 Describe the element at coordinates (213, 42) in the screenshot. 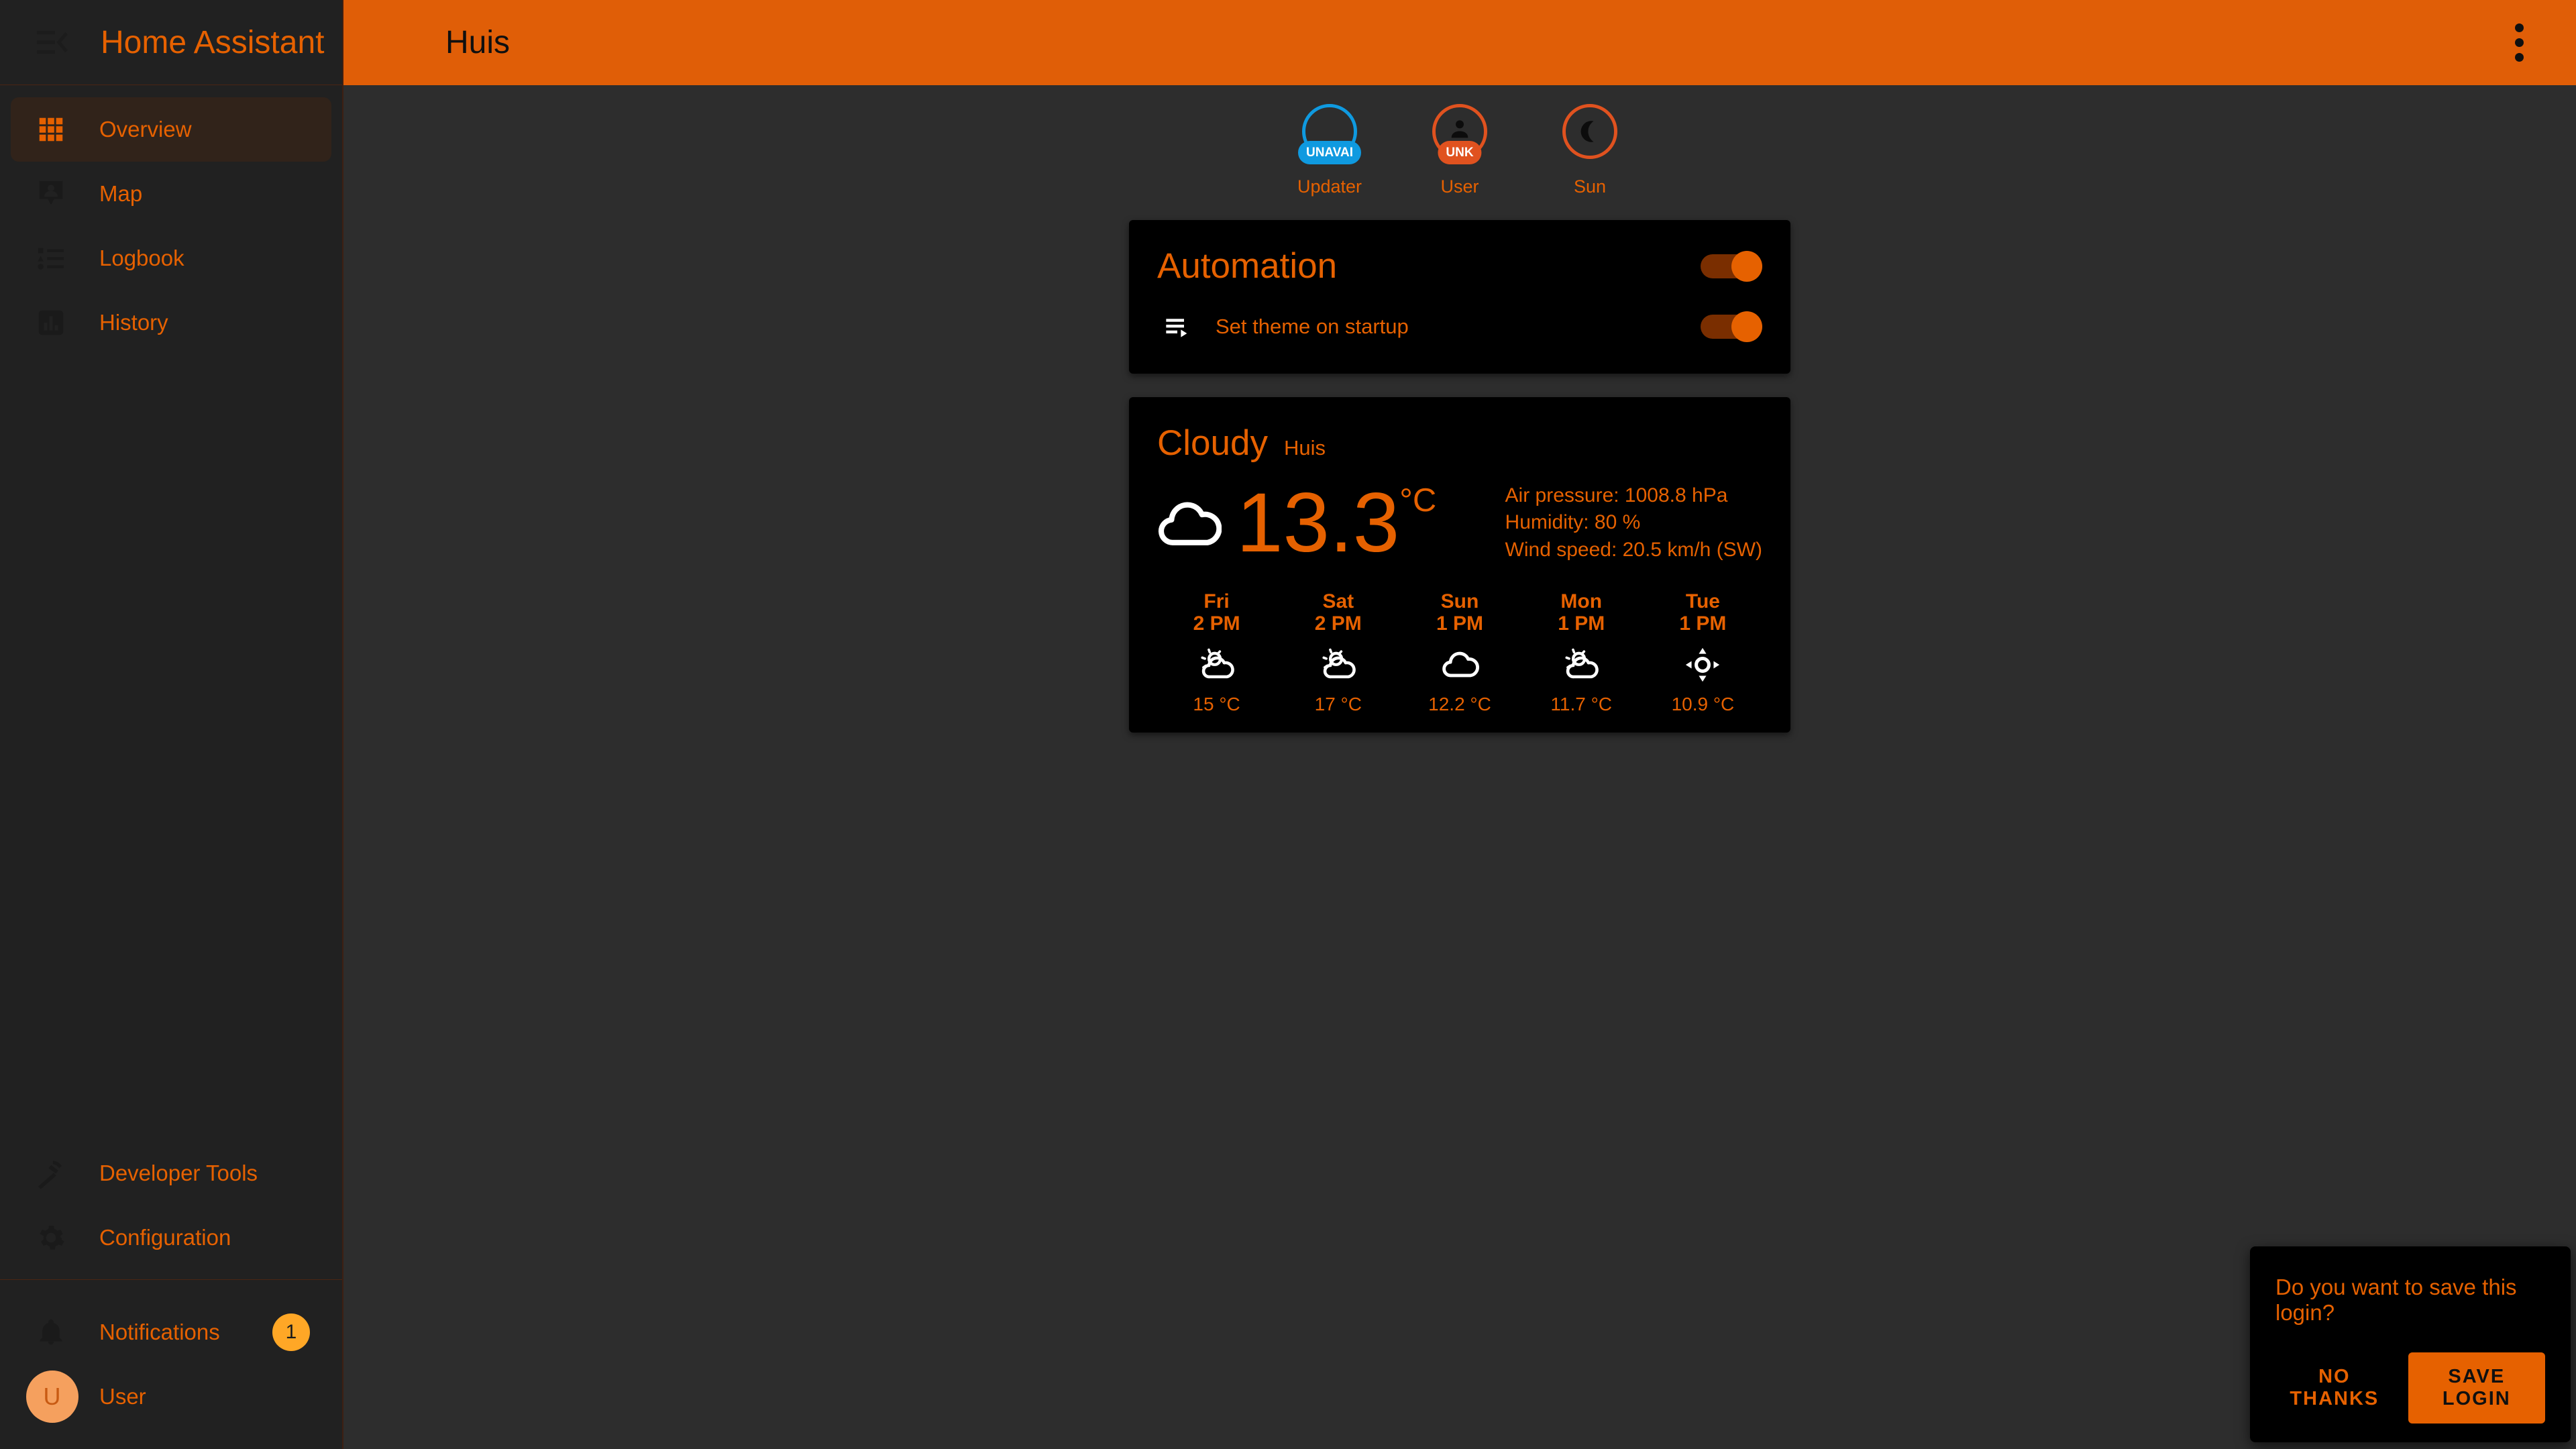

I see `sidebar-title: Home Assistant` at that location.